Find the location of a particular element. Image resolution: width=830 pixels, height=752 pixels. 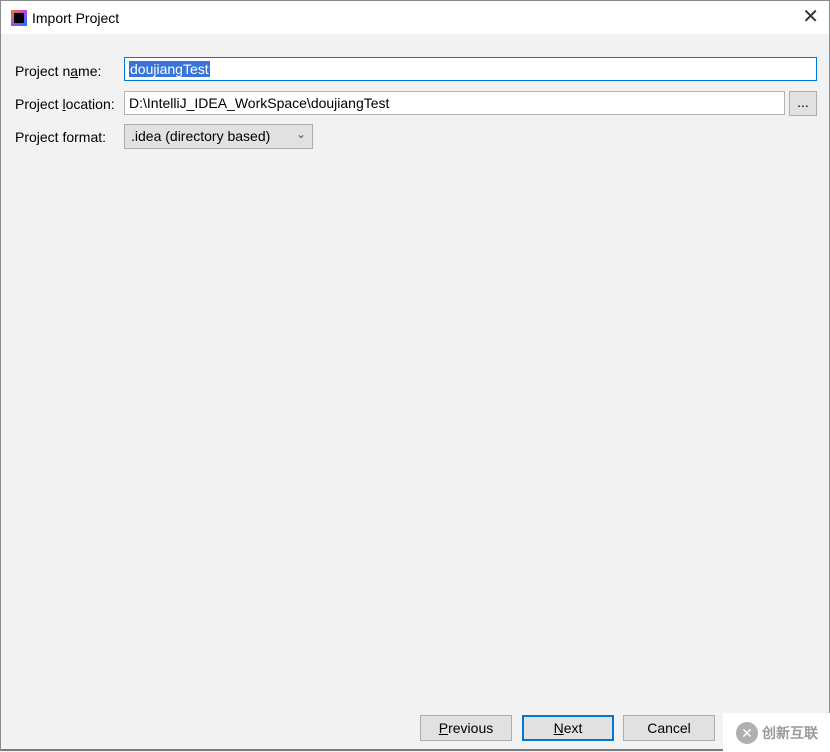

close-icon: ✕ is located at coordinates (810, 17).